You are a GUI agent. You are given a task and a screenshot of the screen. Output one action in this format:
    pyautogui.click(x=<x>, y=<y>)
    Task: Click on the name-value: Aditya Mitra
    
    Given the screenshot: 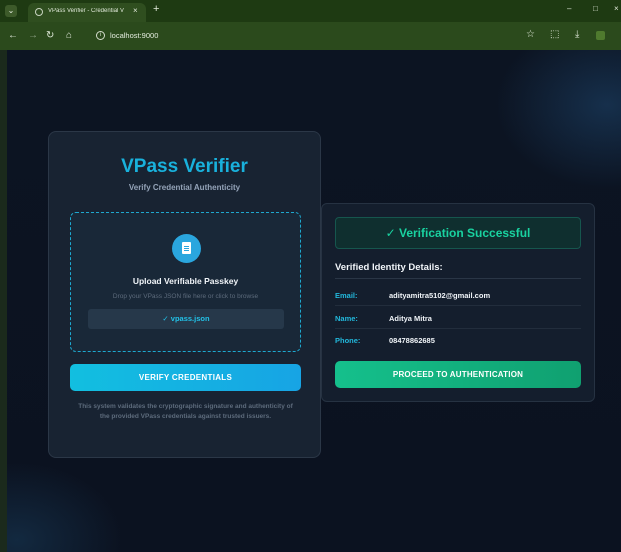 What is the action you would take?
    pyautogui.click(x=410, y=318)
    